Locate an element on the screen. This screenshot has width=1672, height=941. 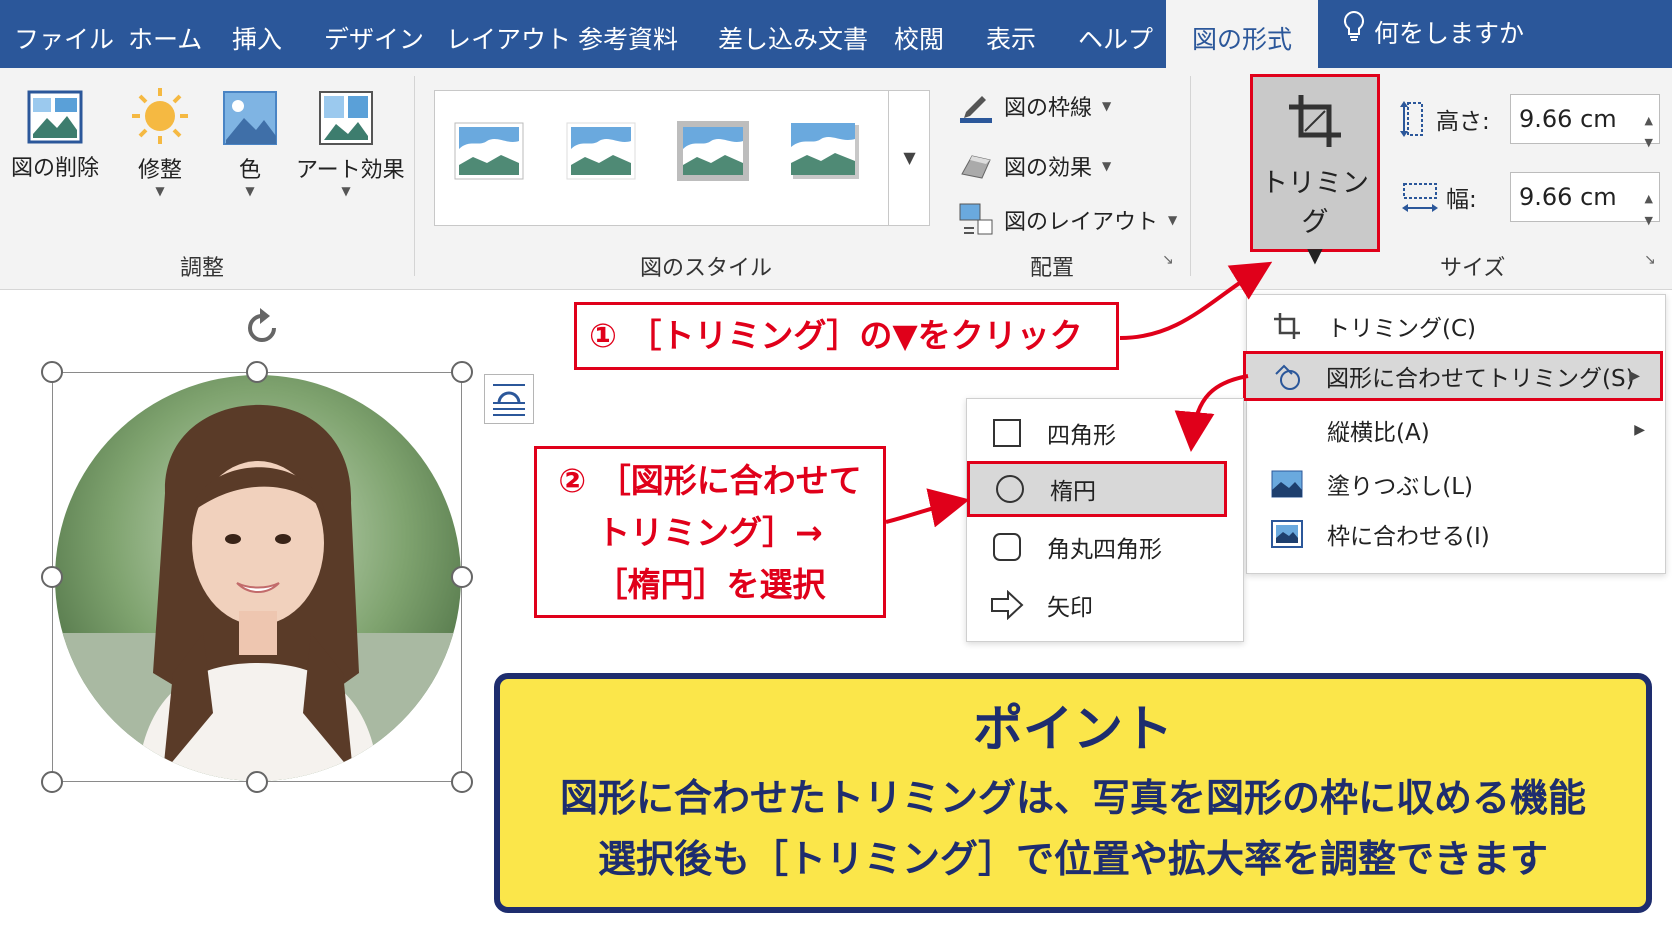
step1-callout: ① ［トリミング］の▼をクリック is located at coordinates (846, 336).